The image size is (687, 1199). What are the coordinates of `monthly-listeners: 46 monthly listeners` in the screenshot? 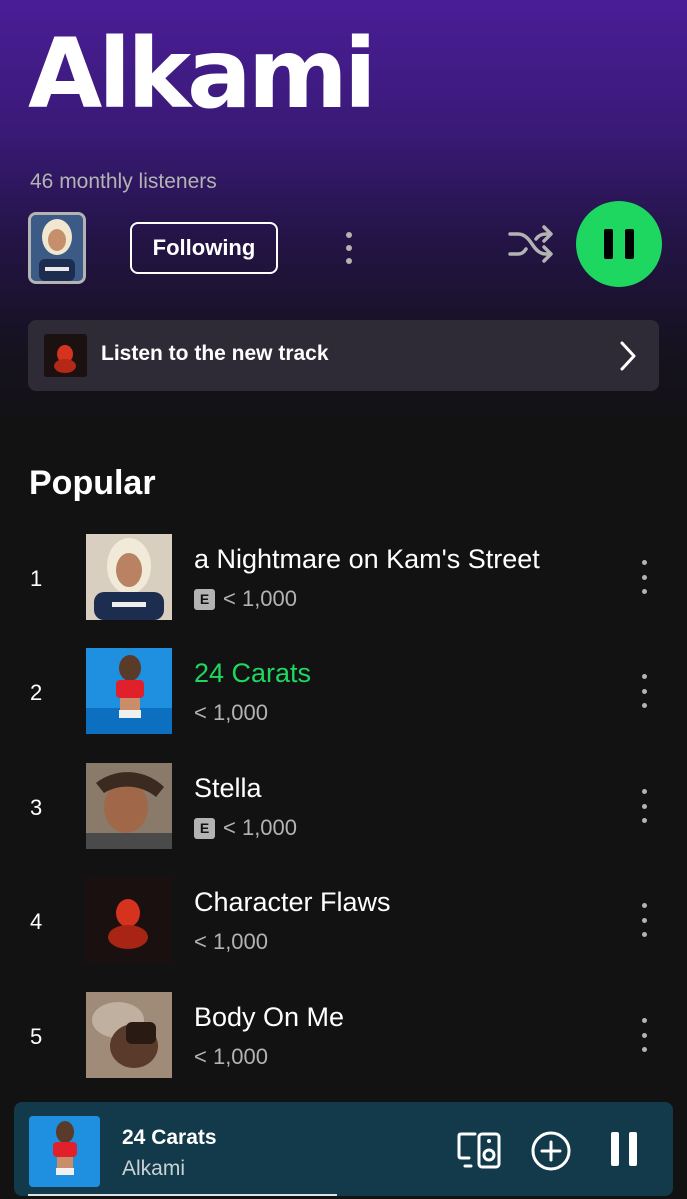 It's located at (123, 181).